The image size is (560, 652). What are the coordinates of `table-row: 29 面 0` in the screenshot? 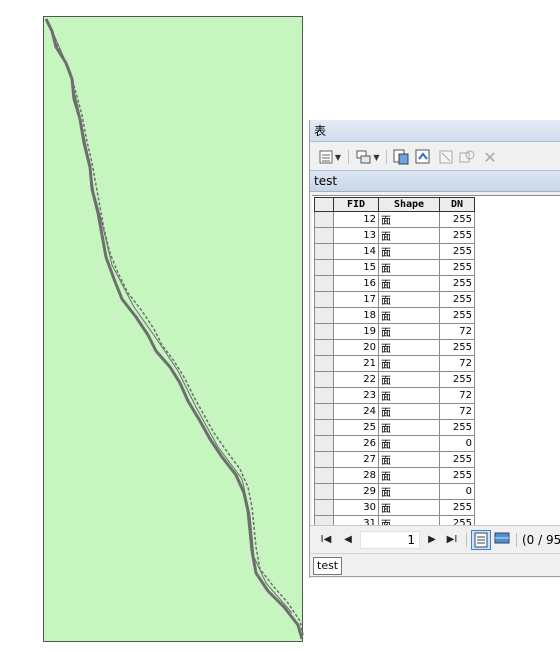 It's located at (394, 491).